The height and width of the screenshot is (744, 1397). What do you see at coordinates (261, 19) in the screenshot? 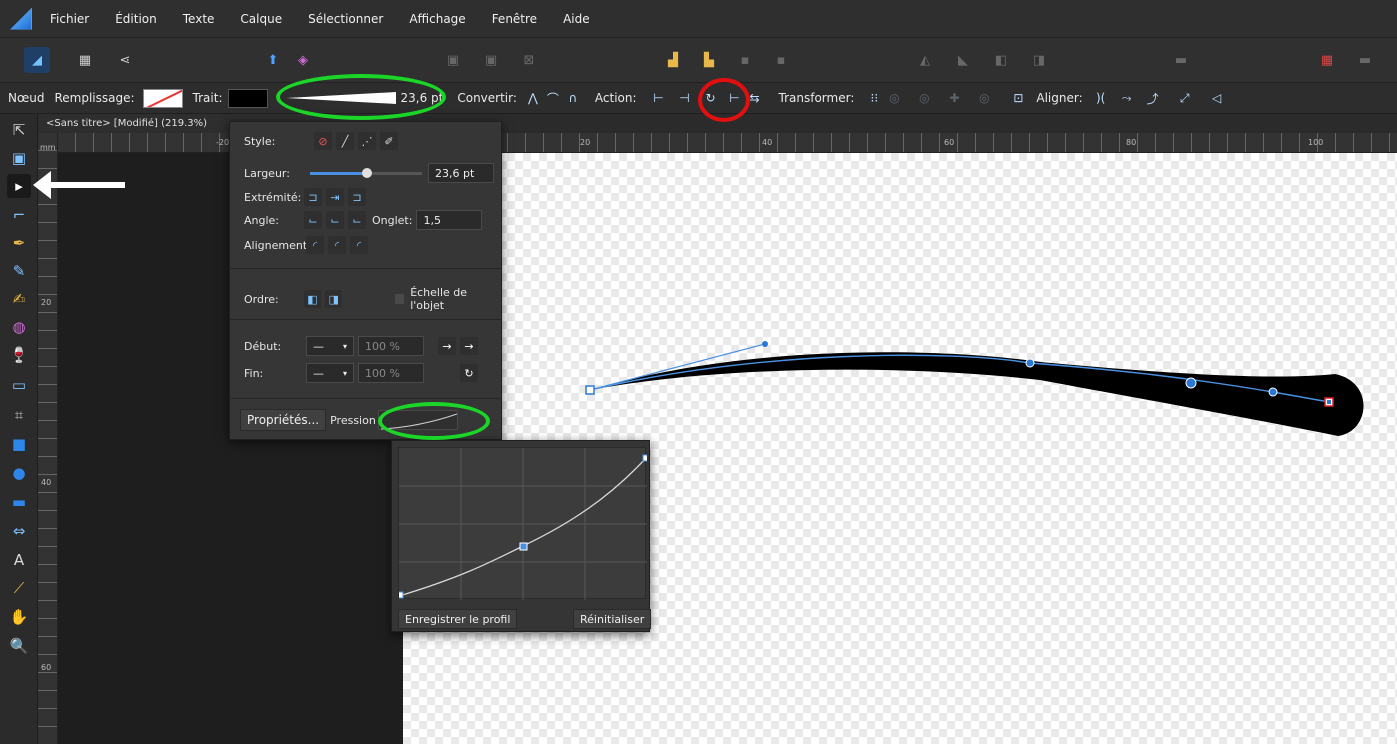
I see `menu-calque: Calque` at bounding box center [261, 19].